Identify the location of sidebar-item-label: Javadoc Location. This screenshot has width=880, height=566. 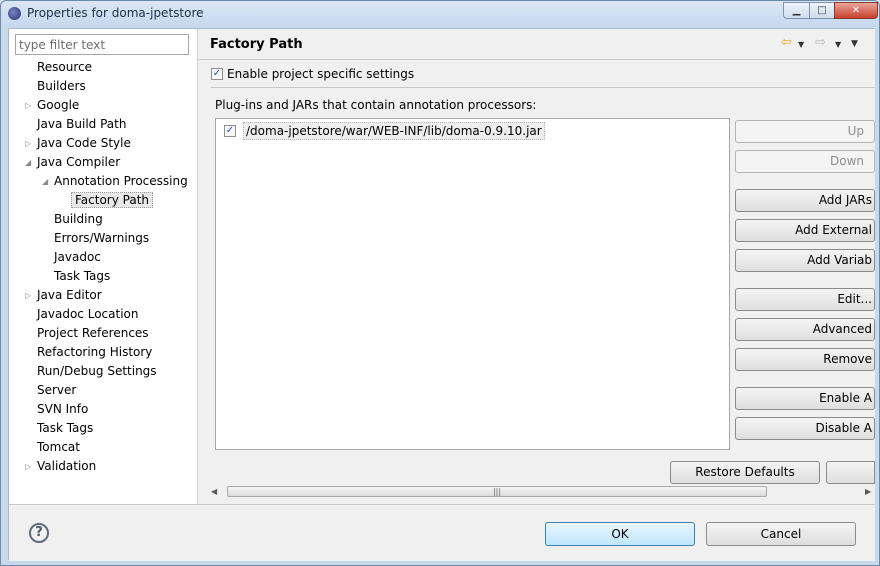
(88, 314).